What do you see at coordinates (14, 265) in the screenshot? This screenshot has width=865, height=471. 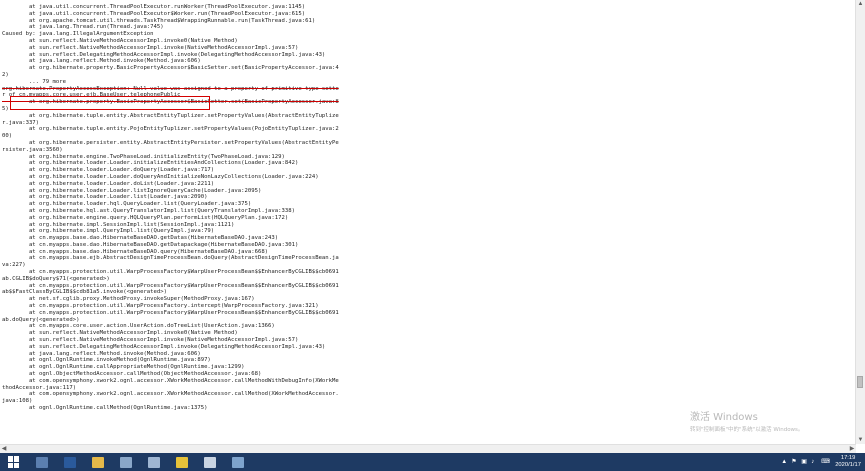 I see `log-line: va:227)` at bounding box center [14, 265].